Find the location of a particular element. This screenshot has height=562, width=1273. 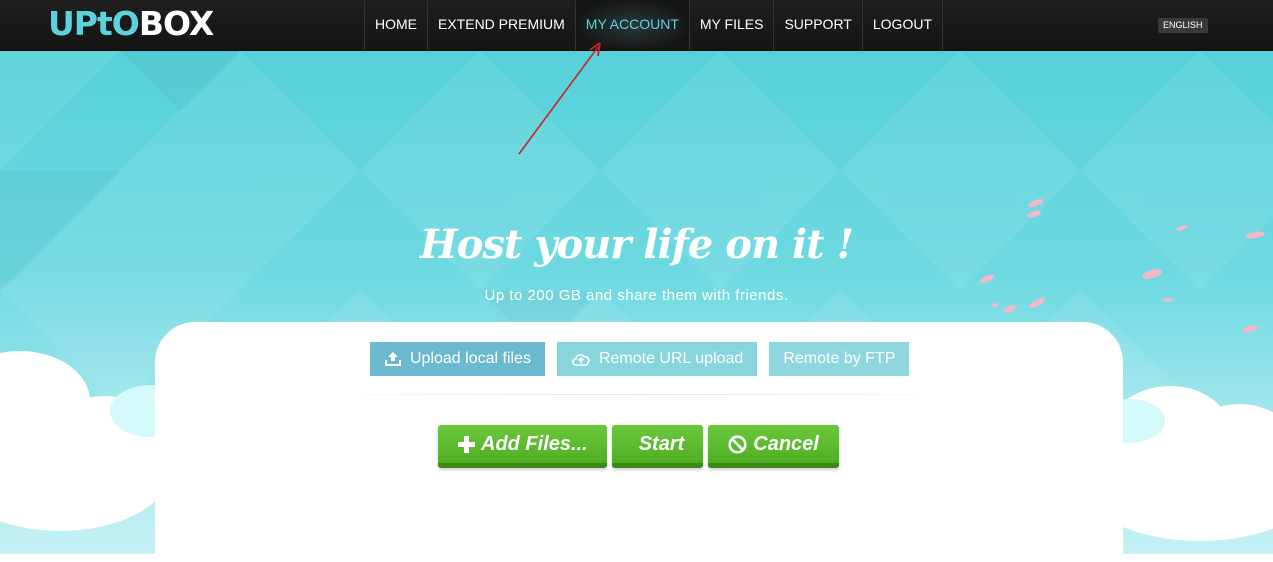

tab-remote-by-ftp-label: Remote by FTP is located at coordinates (839, 358).